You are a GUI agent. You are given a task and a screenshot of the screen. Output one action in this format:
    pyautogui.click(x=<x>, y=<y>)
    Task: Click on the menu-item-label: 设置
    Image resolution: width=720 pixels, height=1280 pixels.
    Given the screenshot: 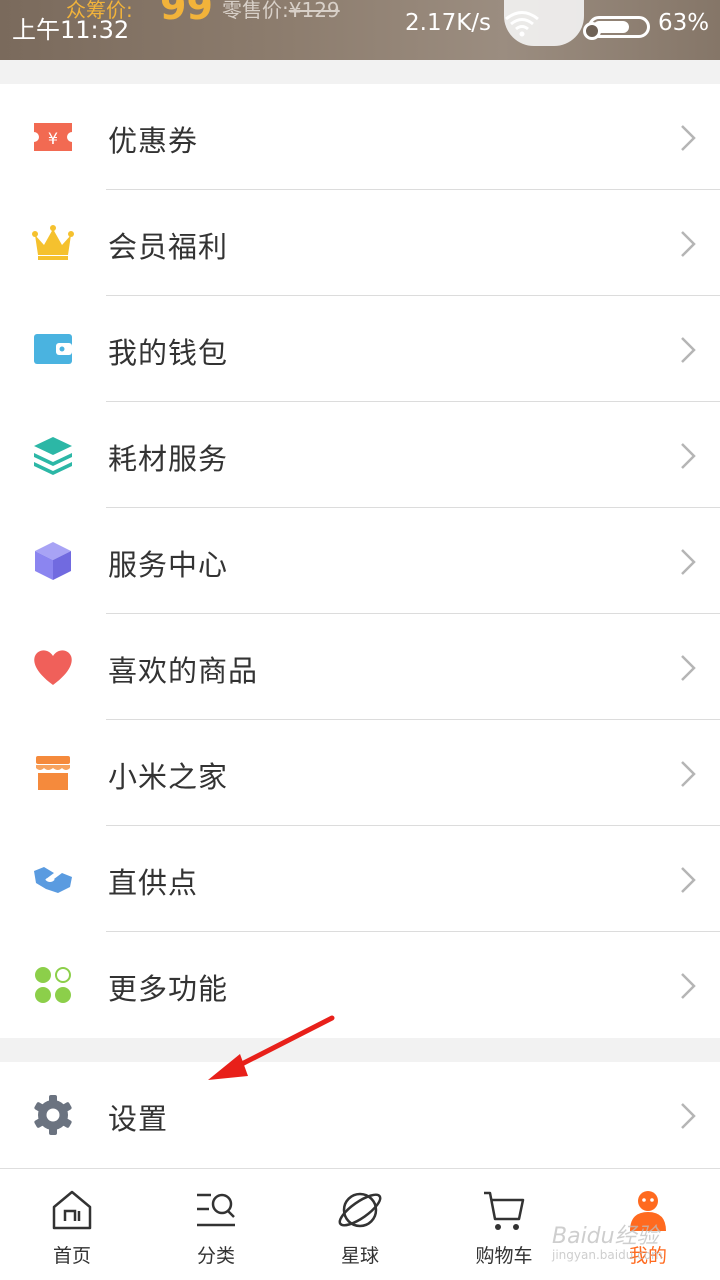 What is the action you would take?
    pyautogui.click(x=138, y=1119)
    